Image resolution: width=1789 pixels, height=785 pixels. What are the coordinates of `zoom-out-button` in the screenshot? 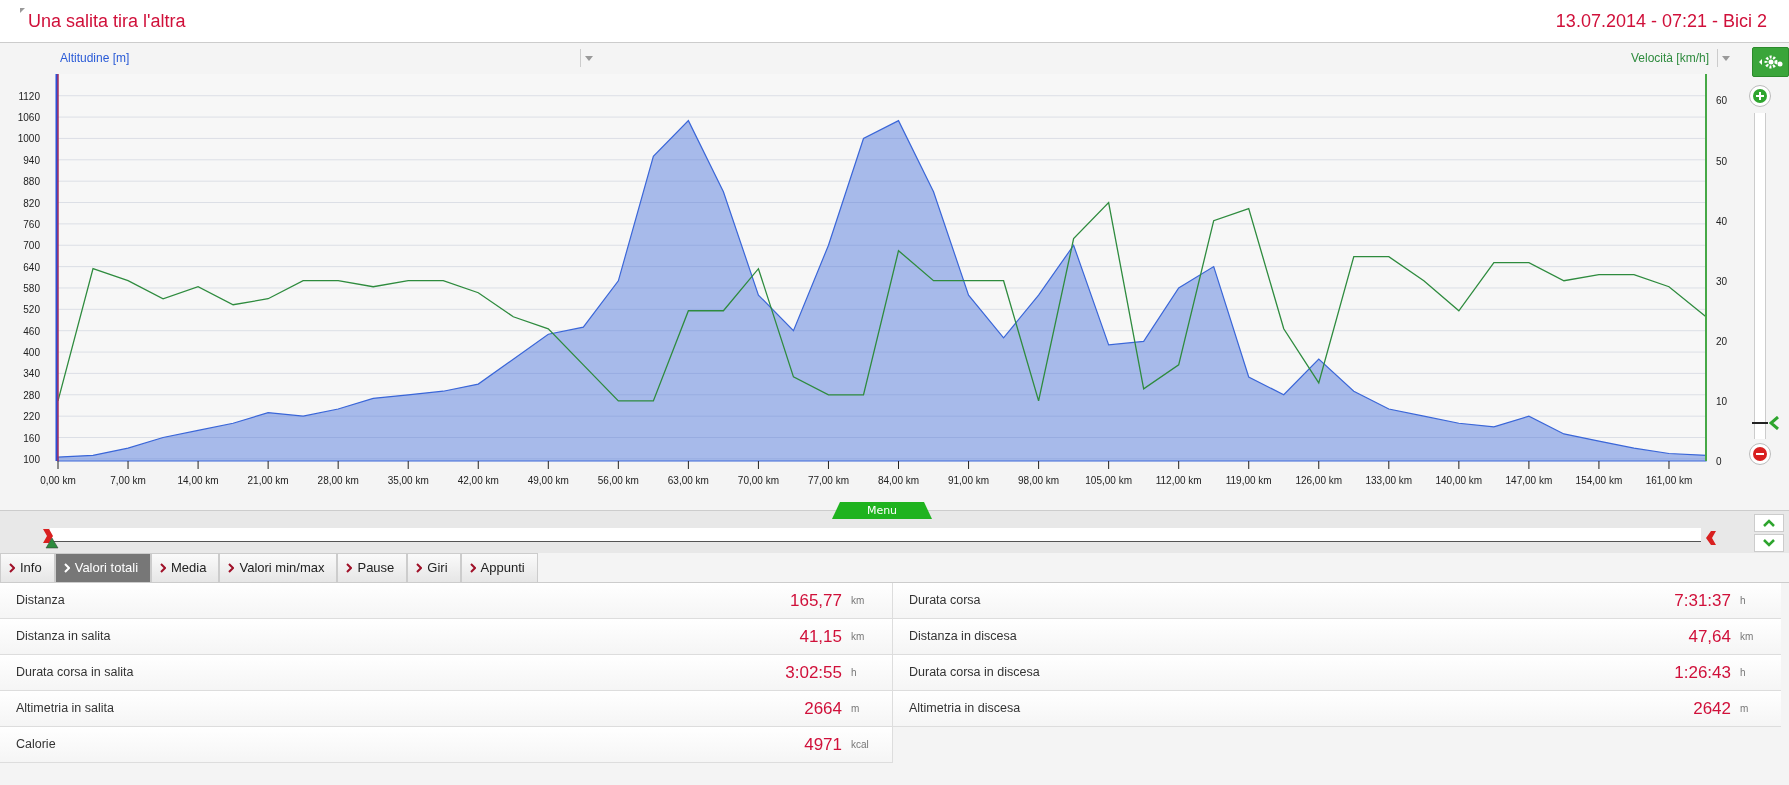 It's located at (1759, 454).